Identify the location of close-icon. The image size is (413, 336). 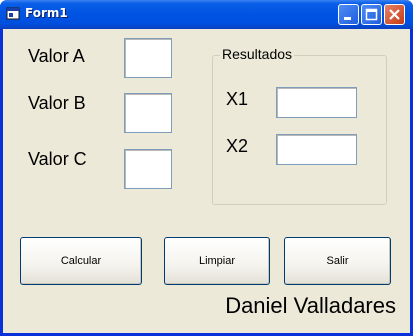
(394, 14).